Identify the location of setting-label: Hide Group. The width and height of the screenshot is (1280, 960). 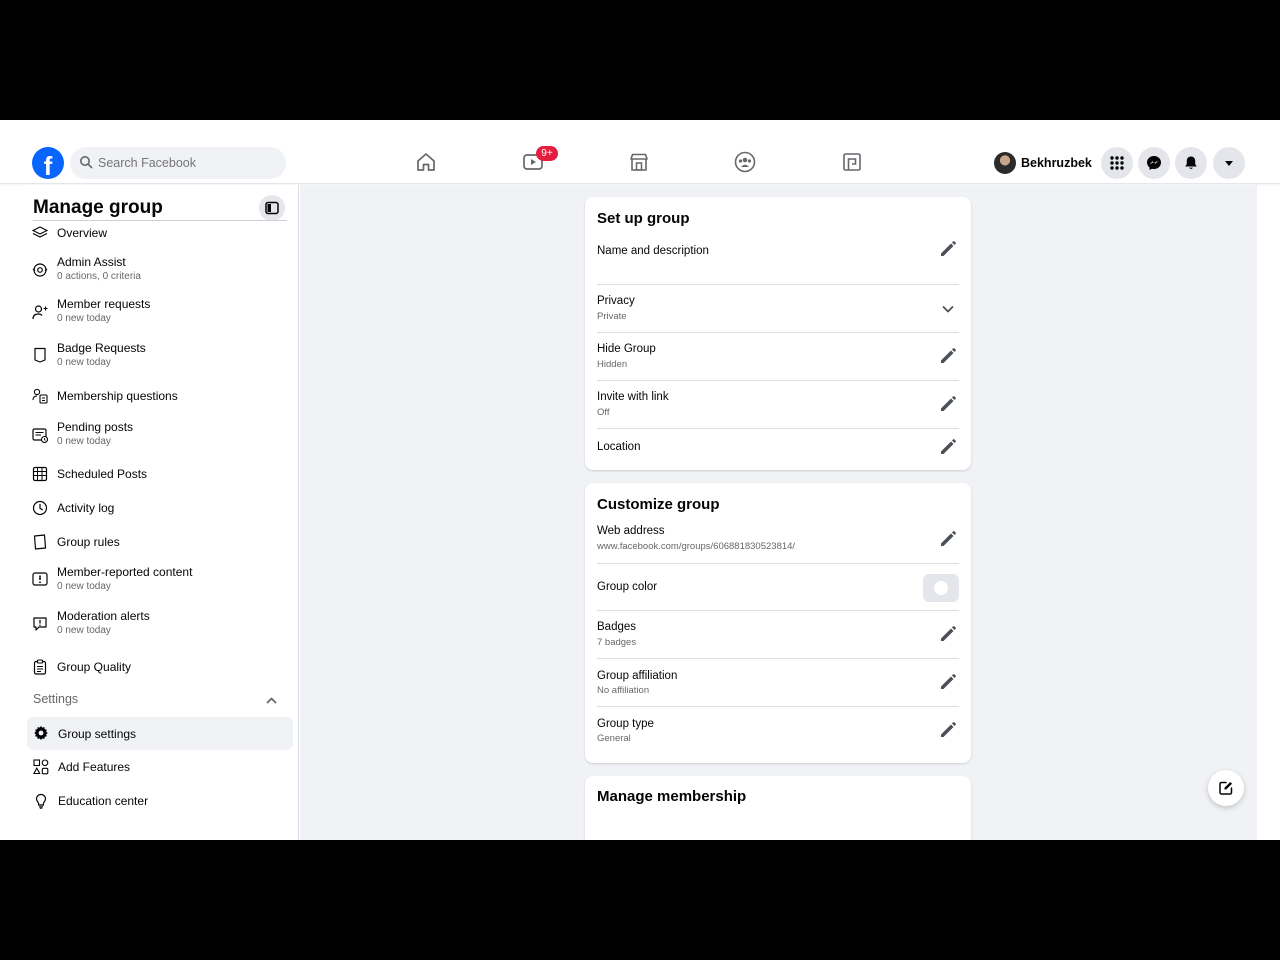
(626, 349).